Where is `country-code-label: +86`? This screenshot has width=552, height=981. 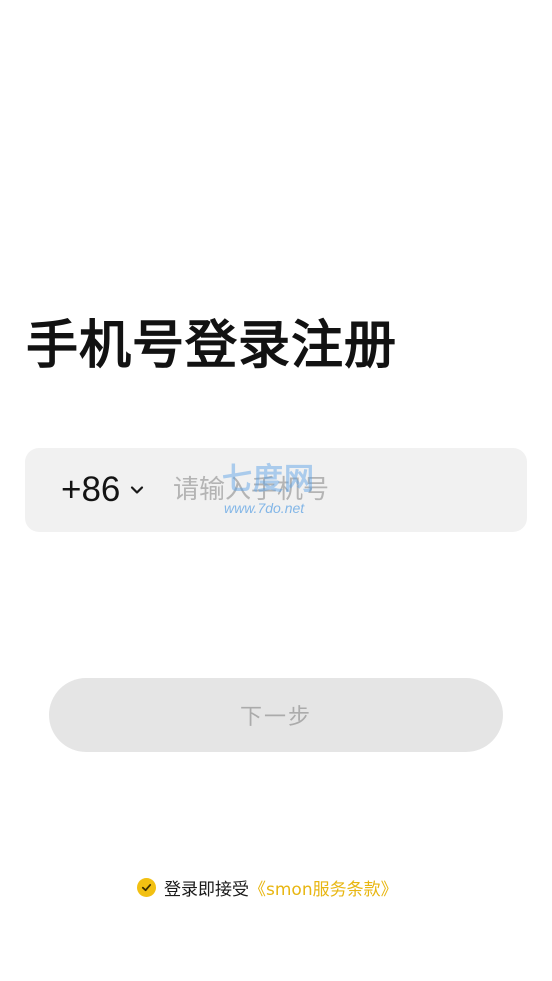
country-code-label: +86 is located at coordinates (91, 489).